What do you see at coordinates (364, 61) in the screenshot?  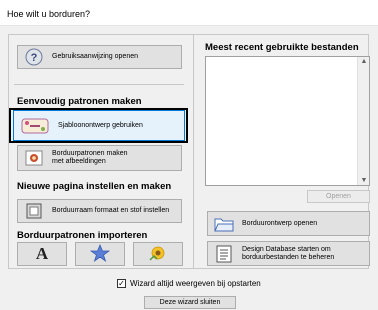 I see `scroll-up-icon: ▲` at bounding box center [364, 61].